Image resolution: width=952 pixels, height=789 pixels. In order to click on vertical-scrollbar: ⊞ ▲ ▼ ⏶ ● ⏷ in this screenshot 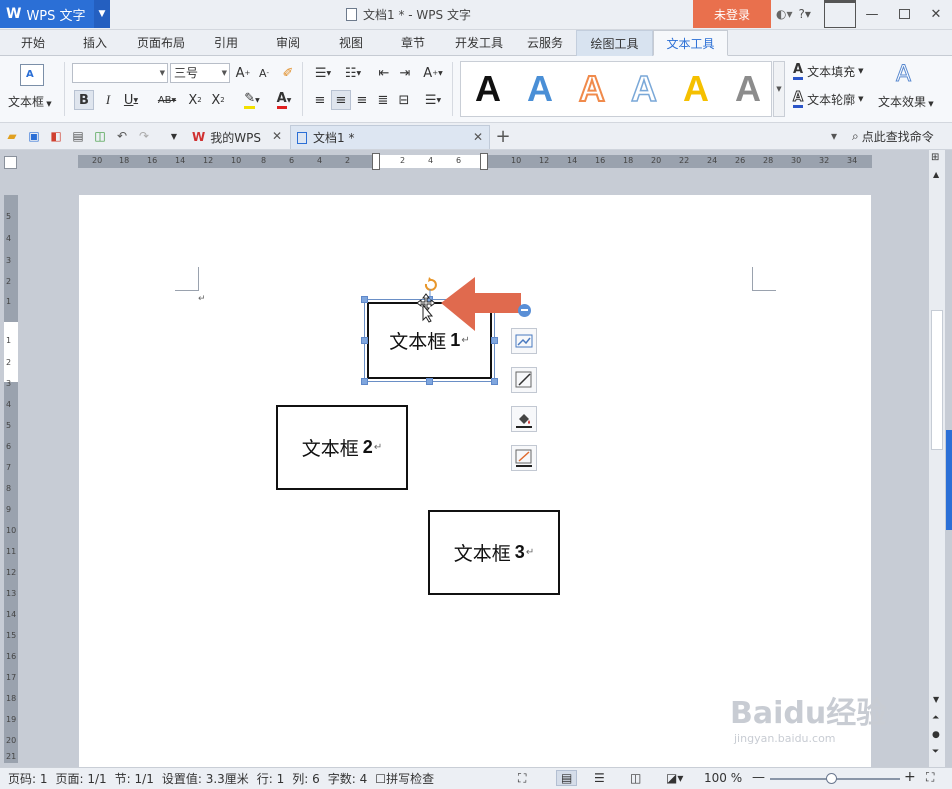, I will do `click(937, 458)`.